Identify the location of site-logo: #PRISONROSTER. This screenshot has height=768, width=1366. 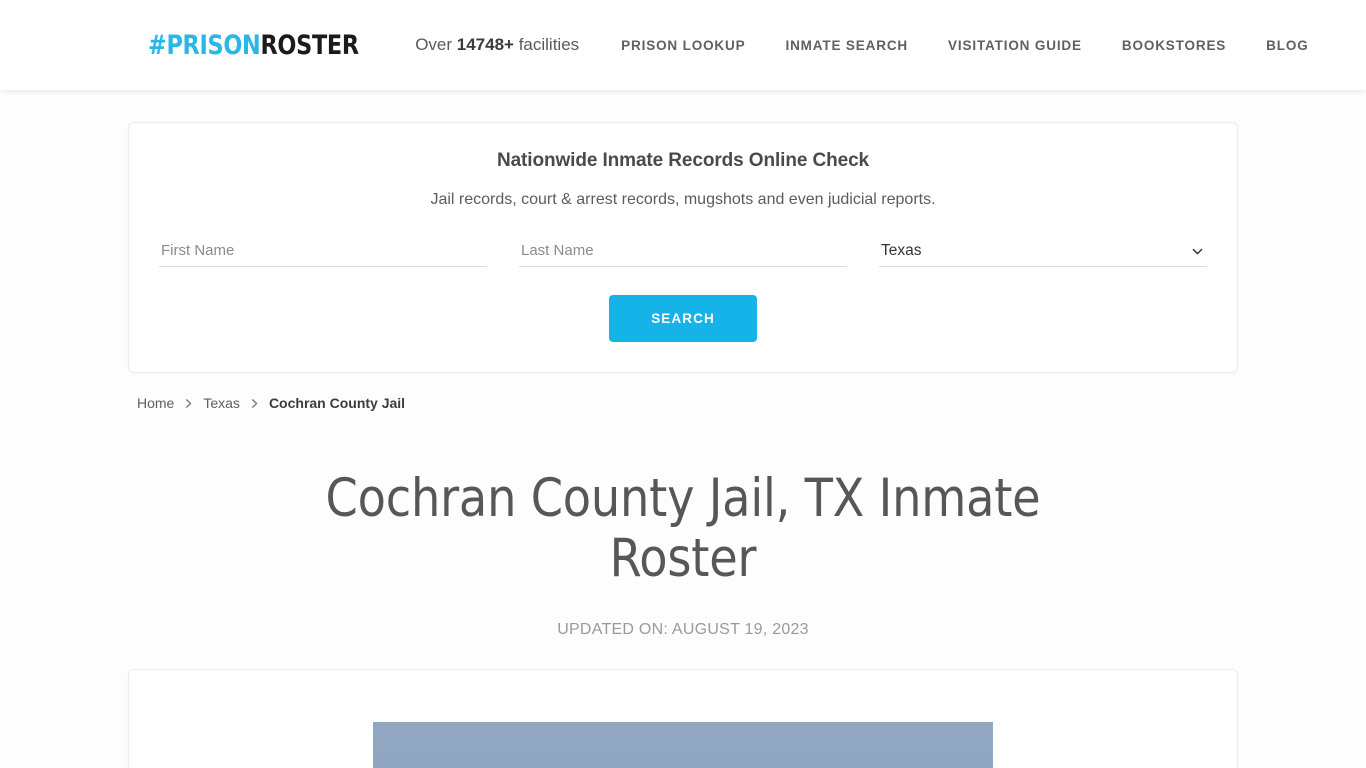
(253, 45).